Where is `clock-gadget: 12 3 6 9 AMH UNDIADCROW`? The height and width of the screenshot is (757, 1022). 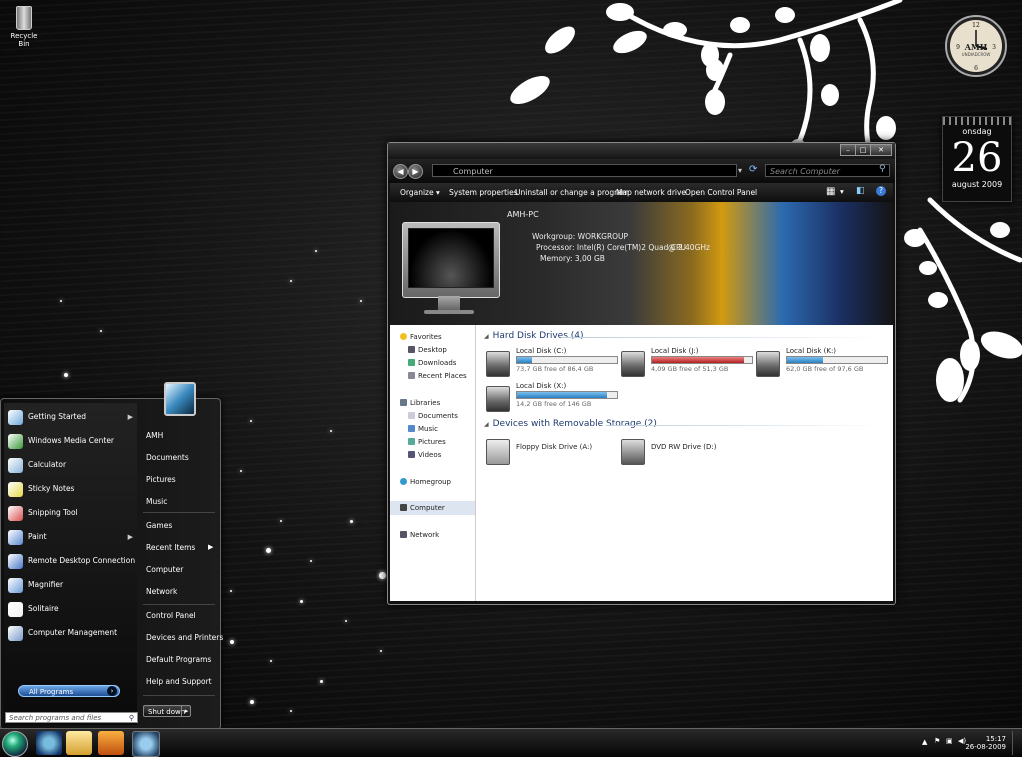 clock-gadget: 12 3 6 9 AMH UNDIADCROW is located at coordinates (976, 44).